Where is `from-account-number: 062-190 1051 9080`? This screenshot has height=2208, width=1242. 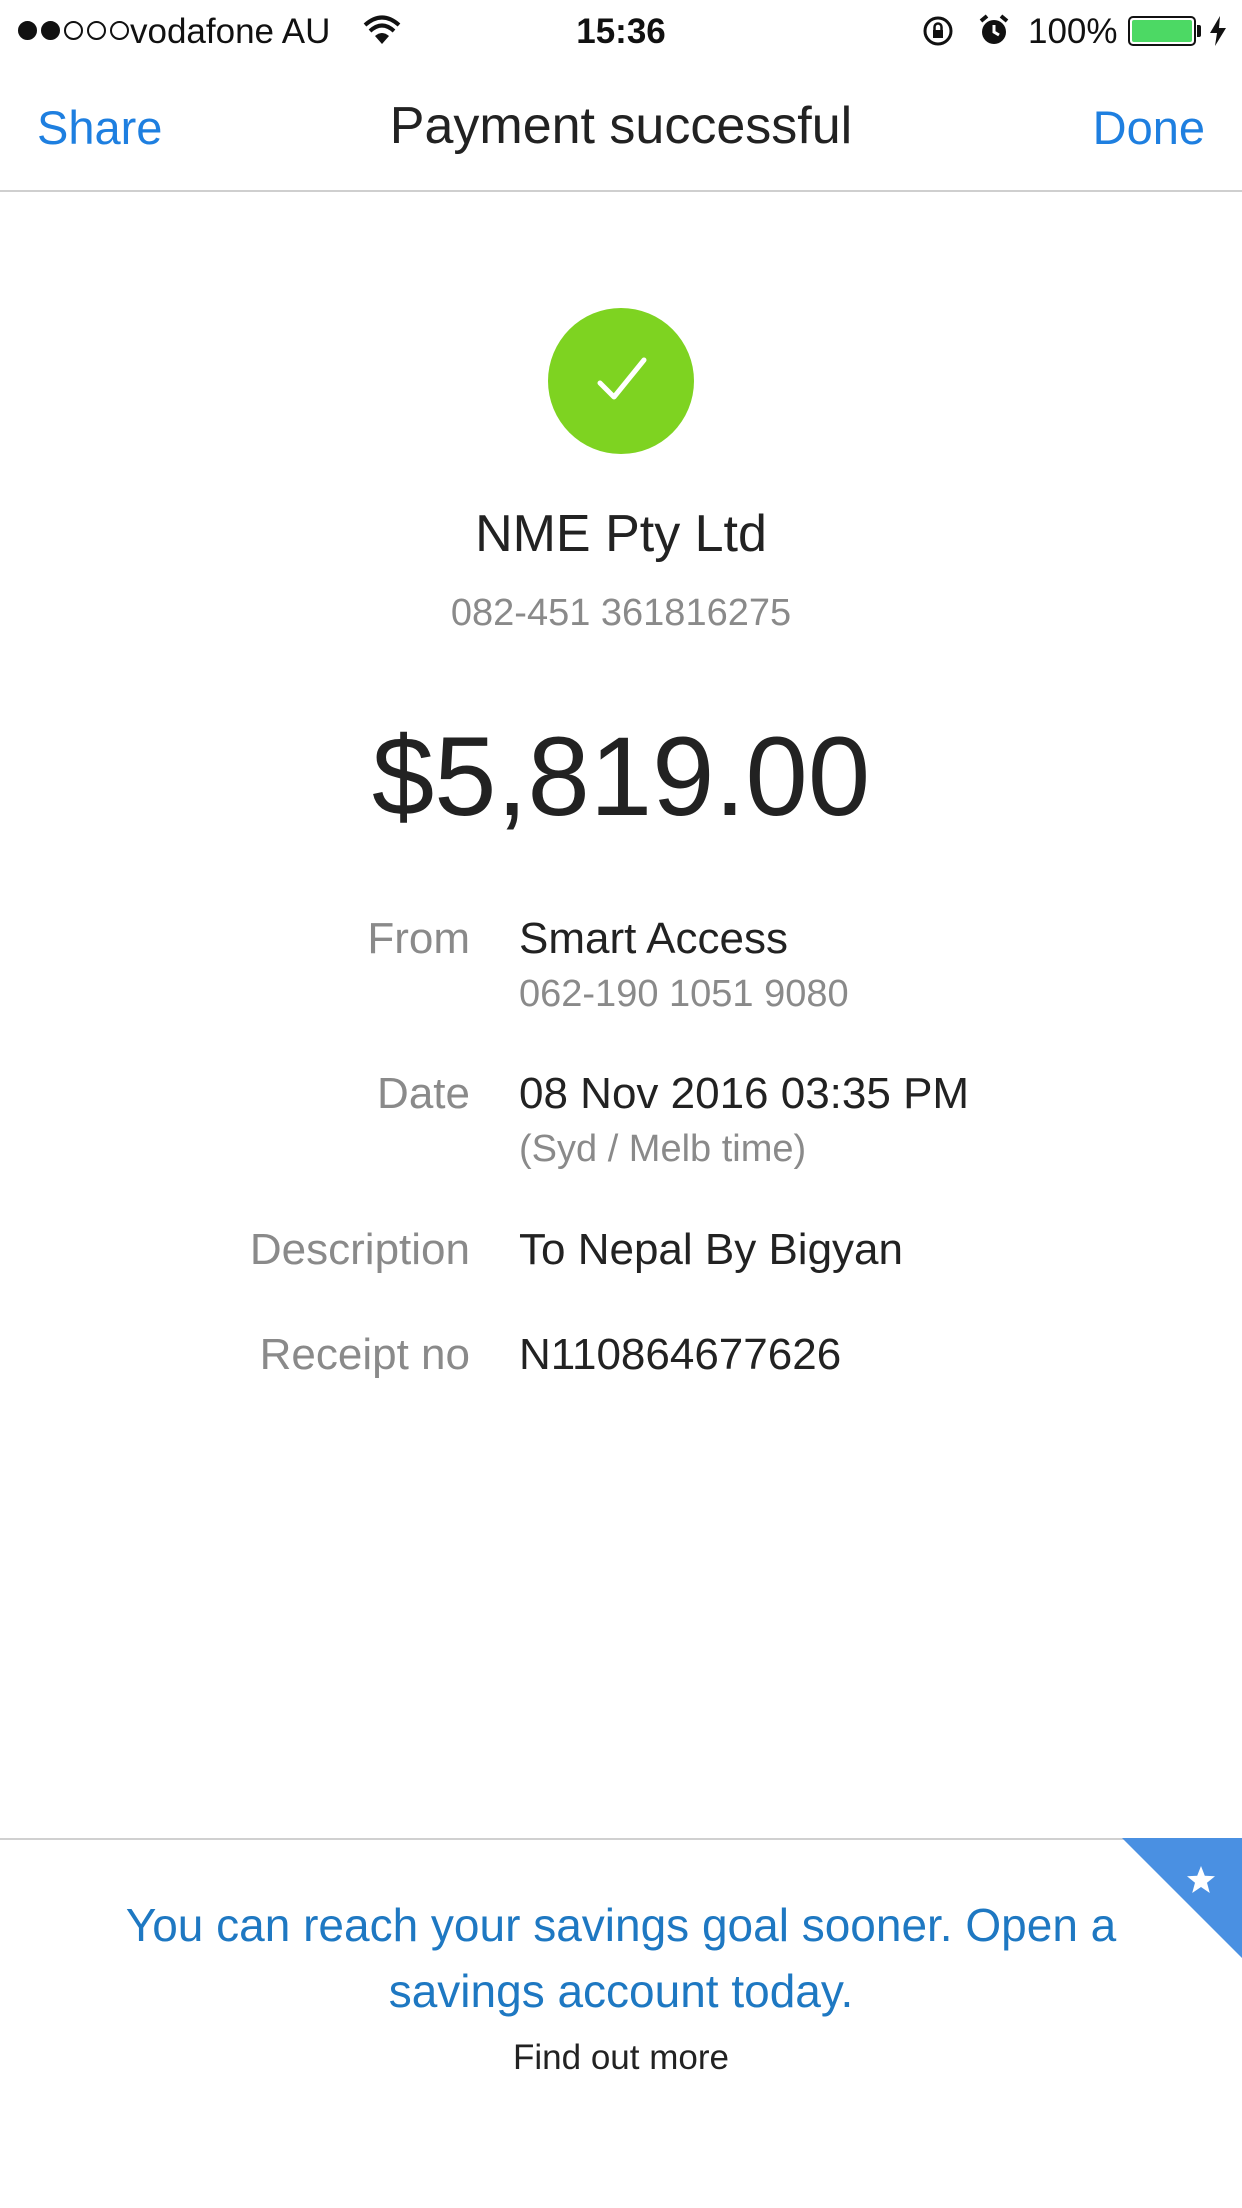 from-account-number: 062-190 1051 9080 is located at coordinates (684, 994).